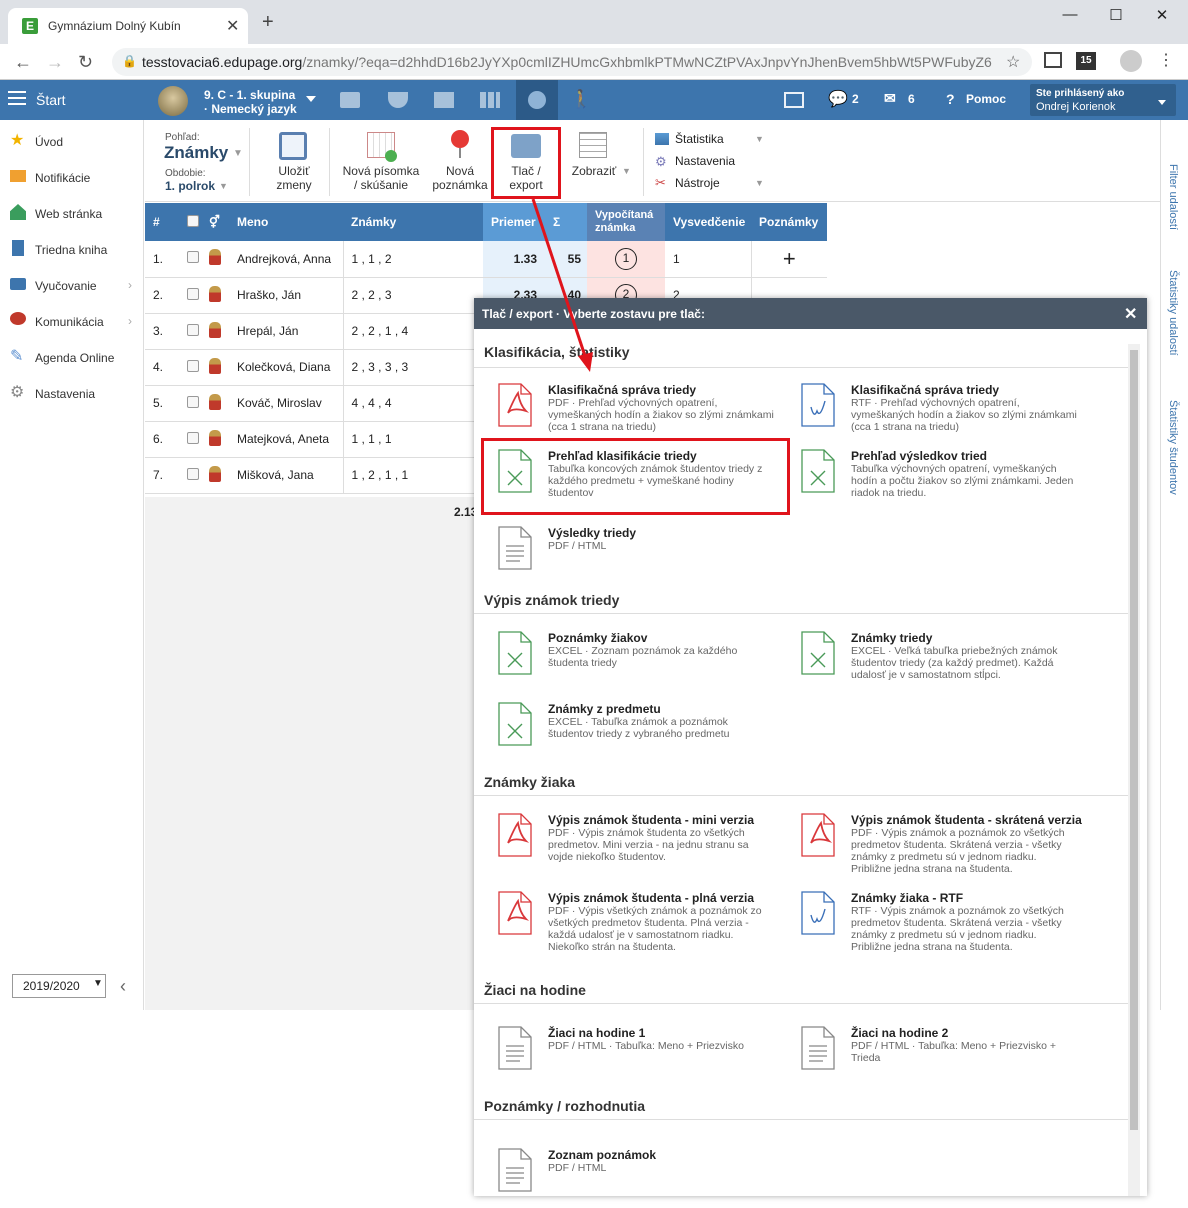  Describe the element at coordinates (413, 222) in the screenshot. I see `col-grades: Známky` at that location.